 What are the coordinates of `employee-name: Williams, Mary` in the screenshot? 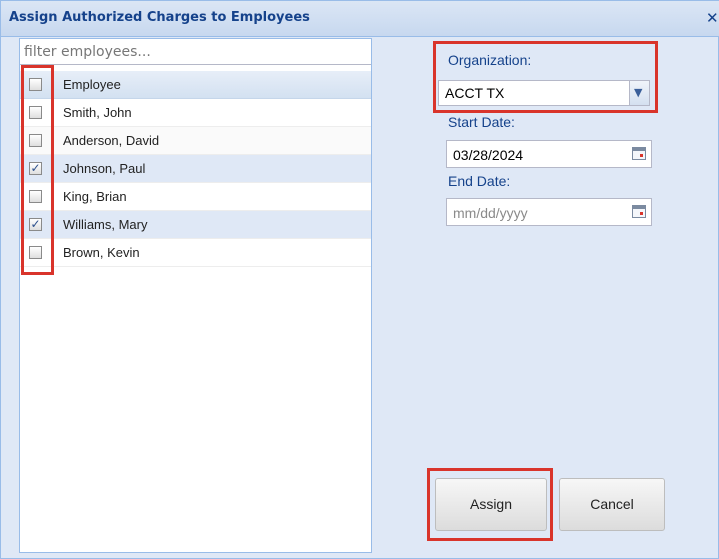 It's located at (105, 224).